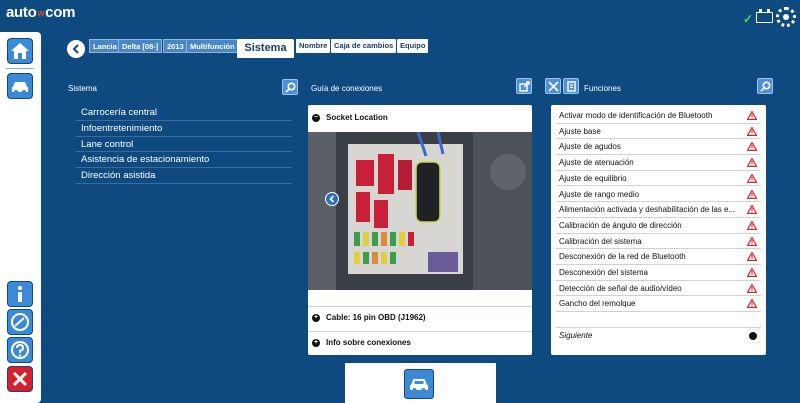  Describe the element at coordinates (753, 336) in the screenshot. I see `chevron-right-icon` at that location.